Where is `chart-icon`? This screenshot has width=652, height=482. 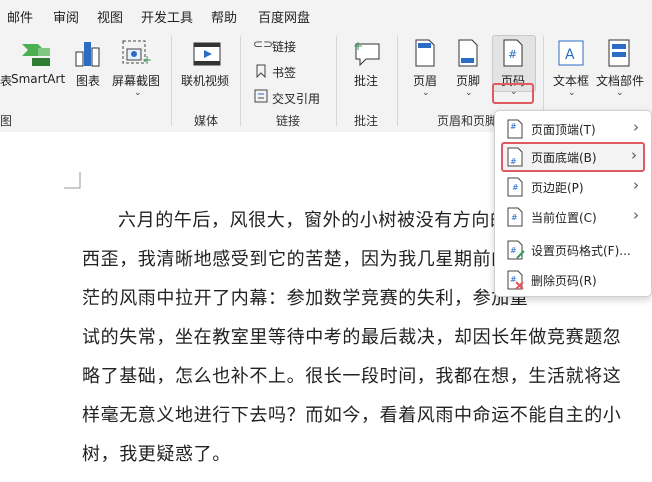 chart-icon is located at coordinates (87, 54).